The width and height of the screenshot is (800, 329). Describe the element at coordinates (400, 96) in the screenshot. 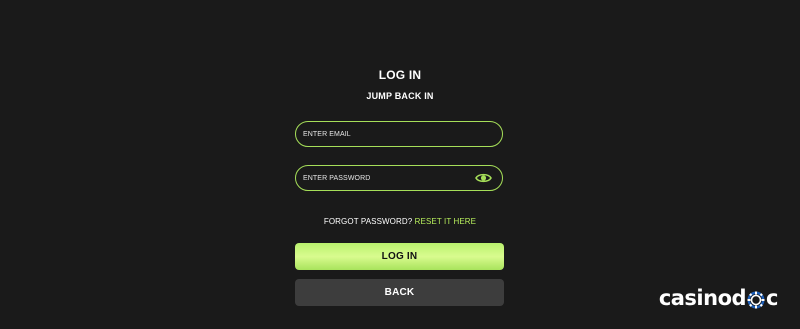

I see `page-subtitle: JUMP BACK IN` at that location.